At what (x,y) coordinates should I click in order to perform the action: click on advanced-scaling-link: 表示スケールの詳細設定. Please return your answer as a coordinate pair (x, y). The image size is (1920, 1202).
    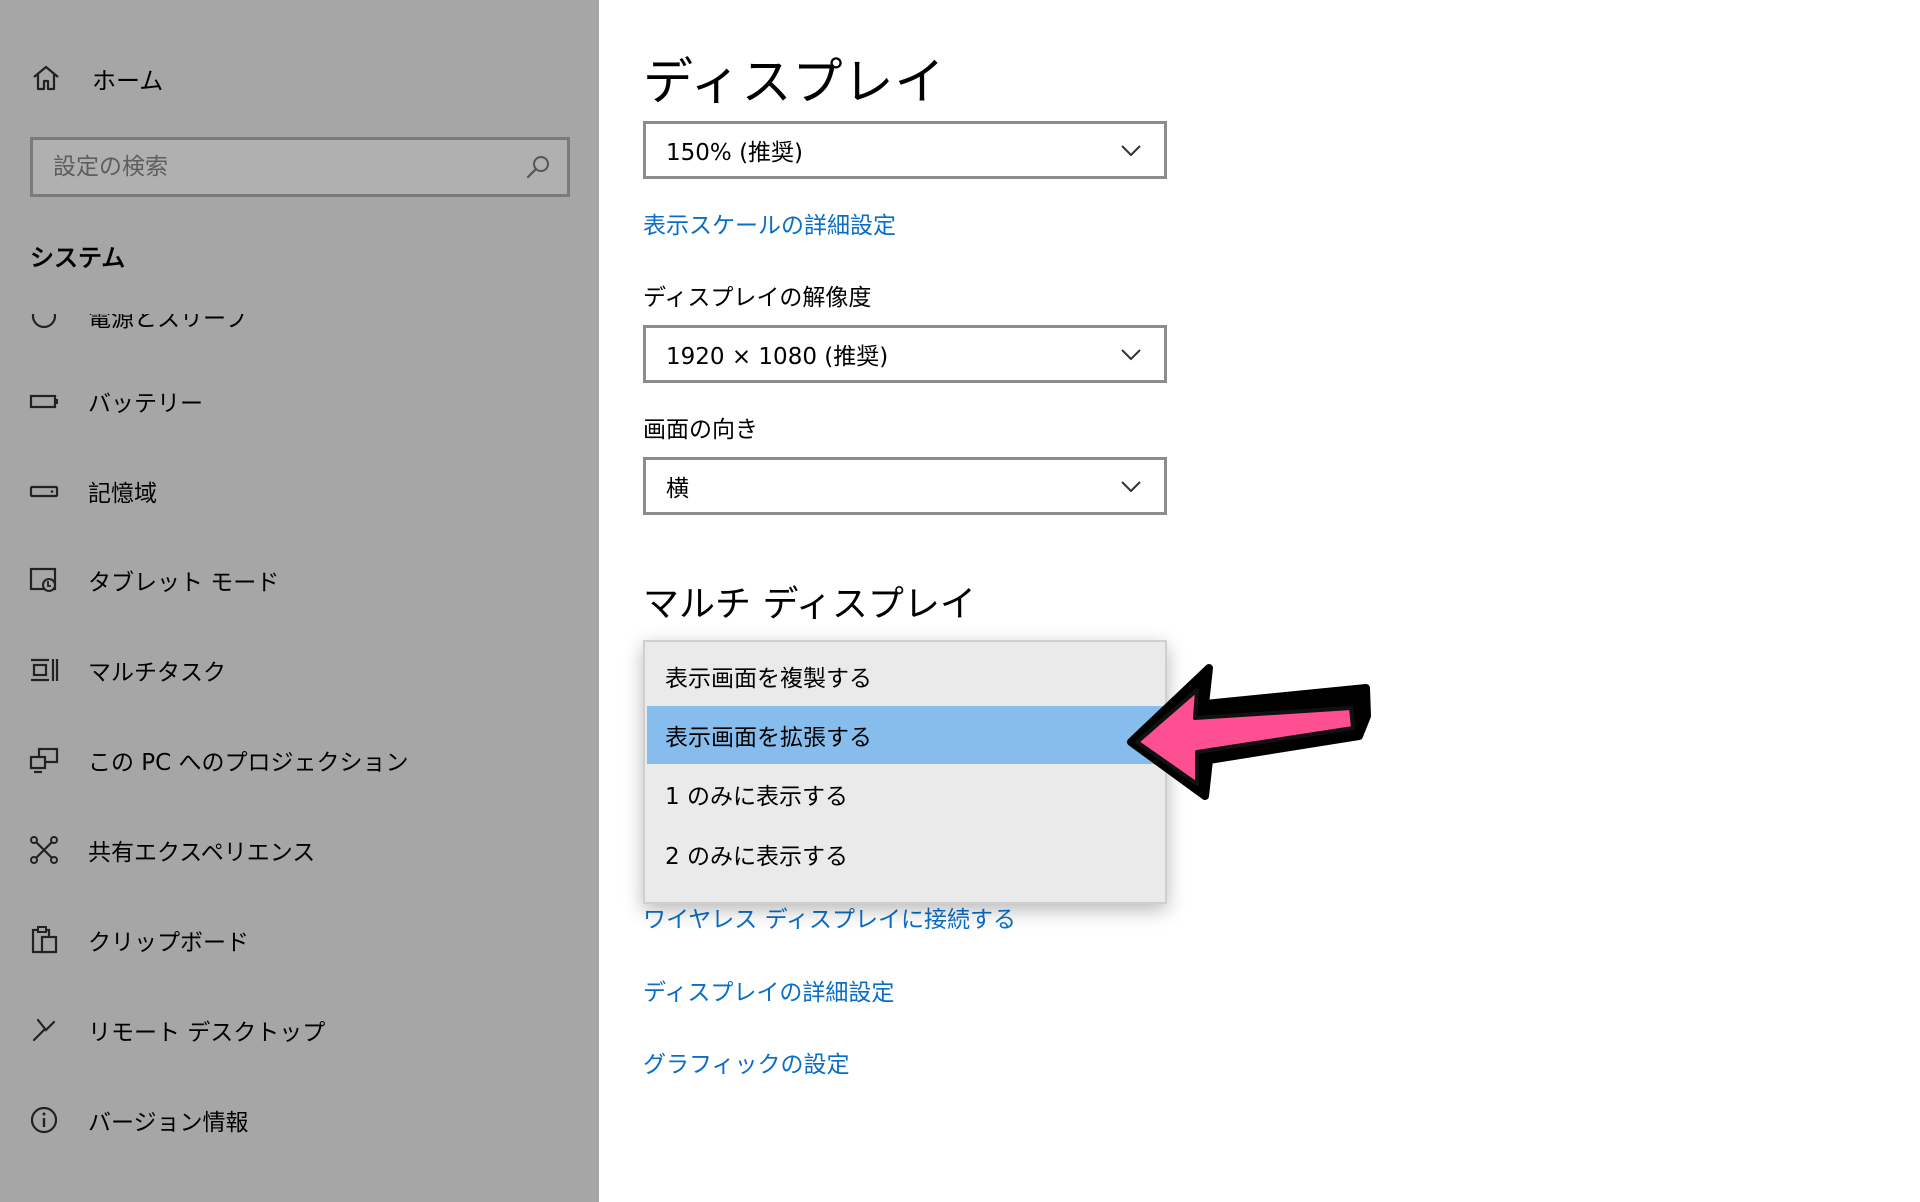
    Looking at the image, I should click on (769, 223).